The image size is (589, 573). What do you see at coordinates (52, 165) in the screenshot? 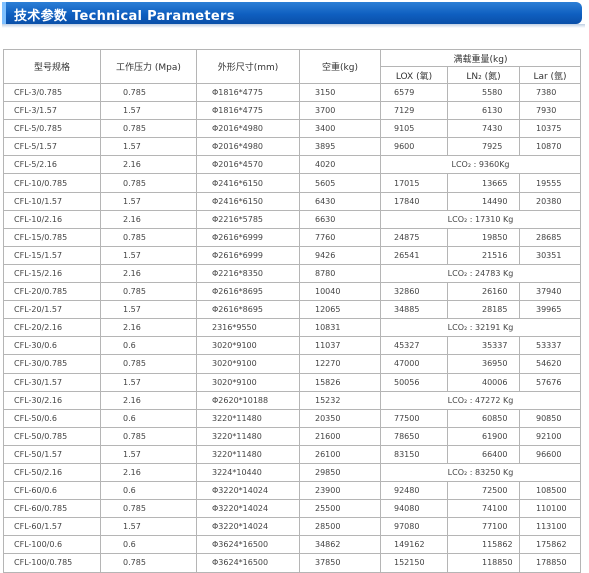
I see `cell-model: CFL-5/2.16` at bounding box center [52, 165].